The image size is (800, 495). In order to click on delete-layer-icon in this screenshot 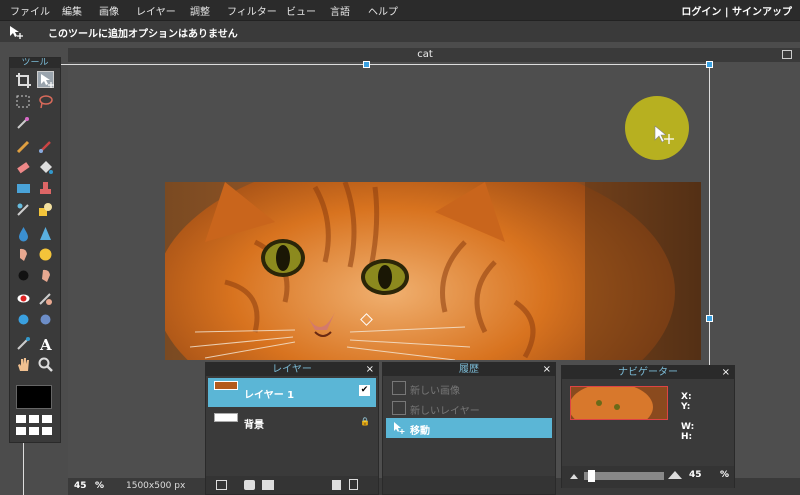, I will do `click(353, 484)`.